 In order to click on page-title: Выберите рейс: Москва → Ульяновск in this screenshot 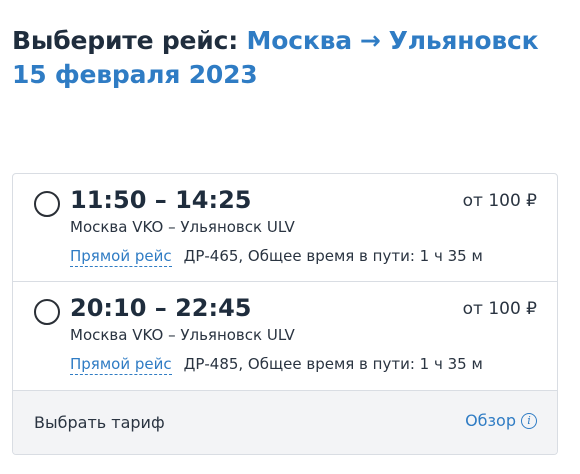, I will do `click(292, 41)`.